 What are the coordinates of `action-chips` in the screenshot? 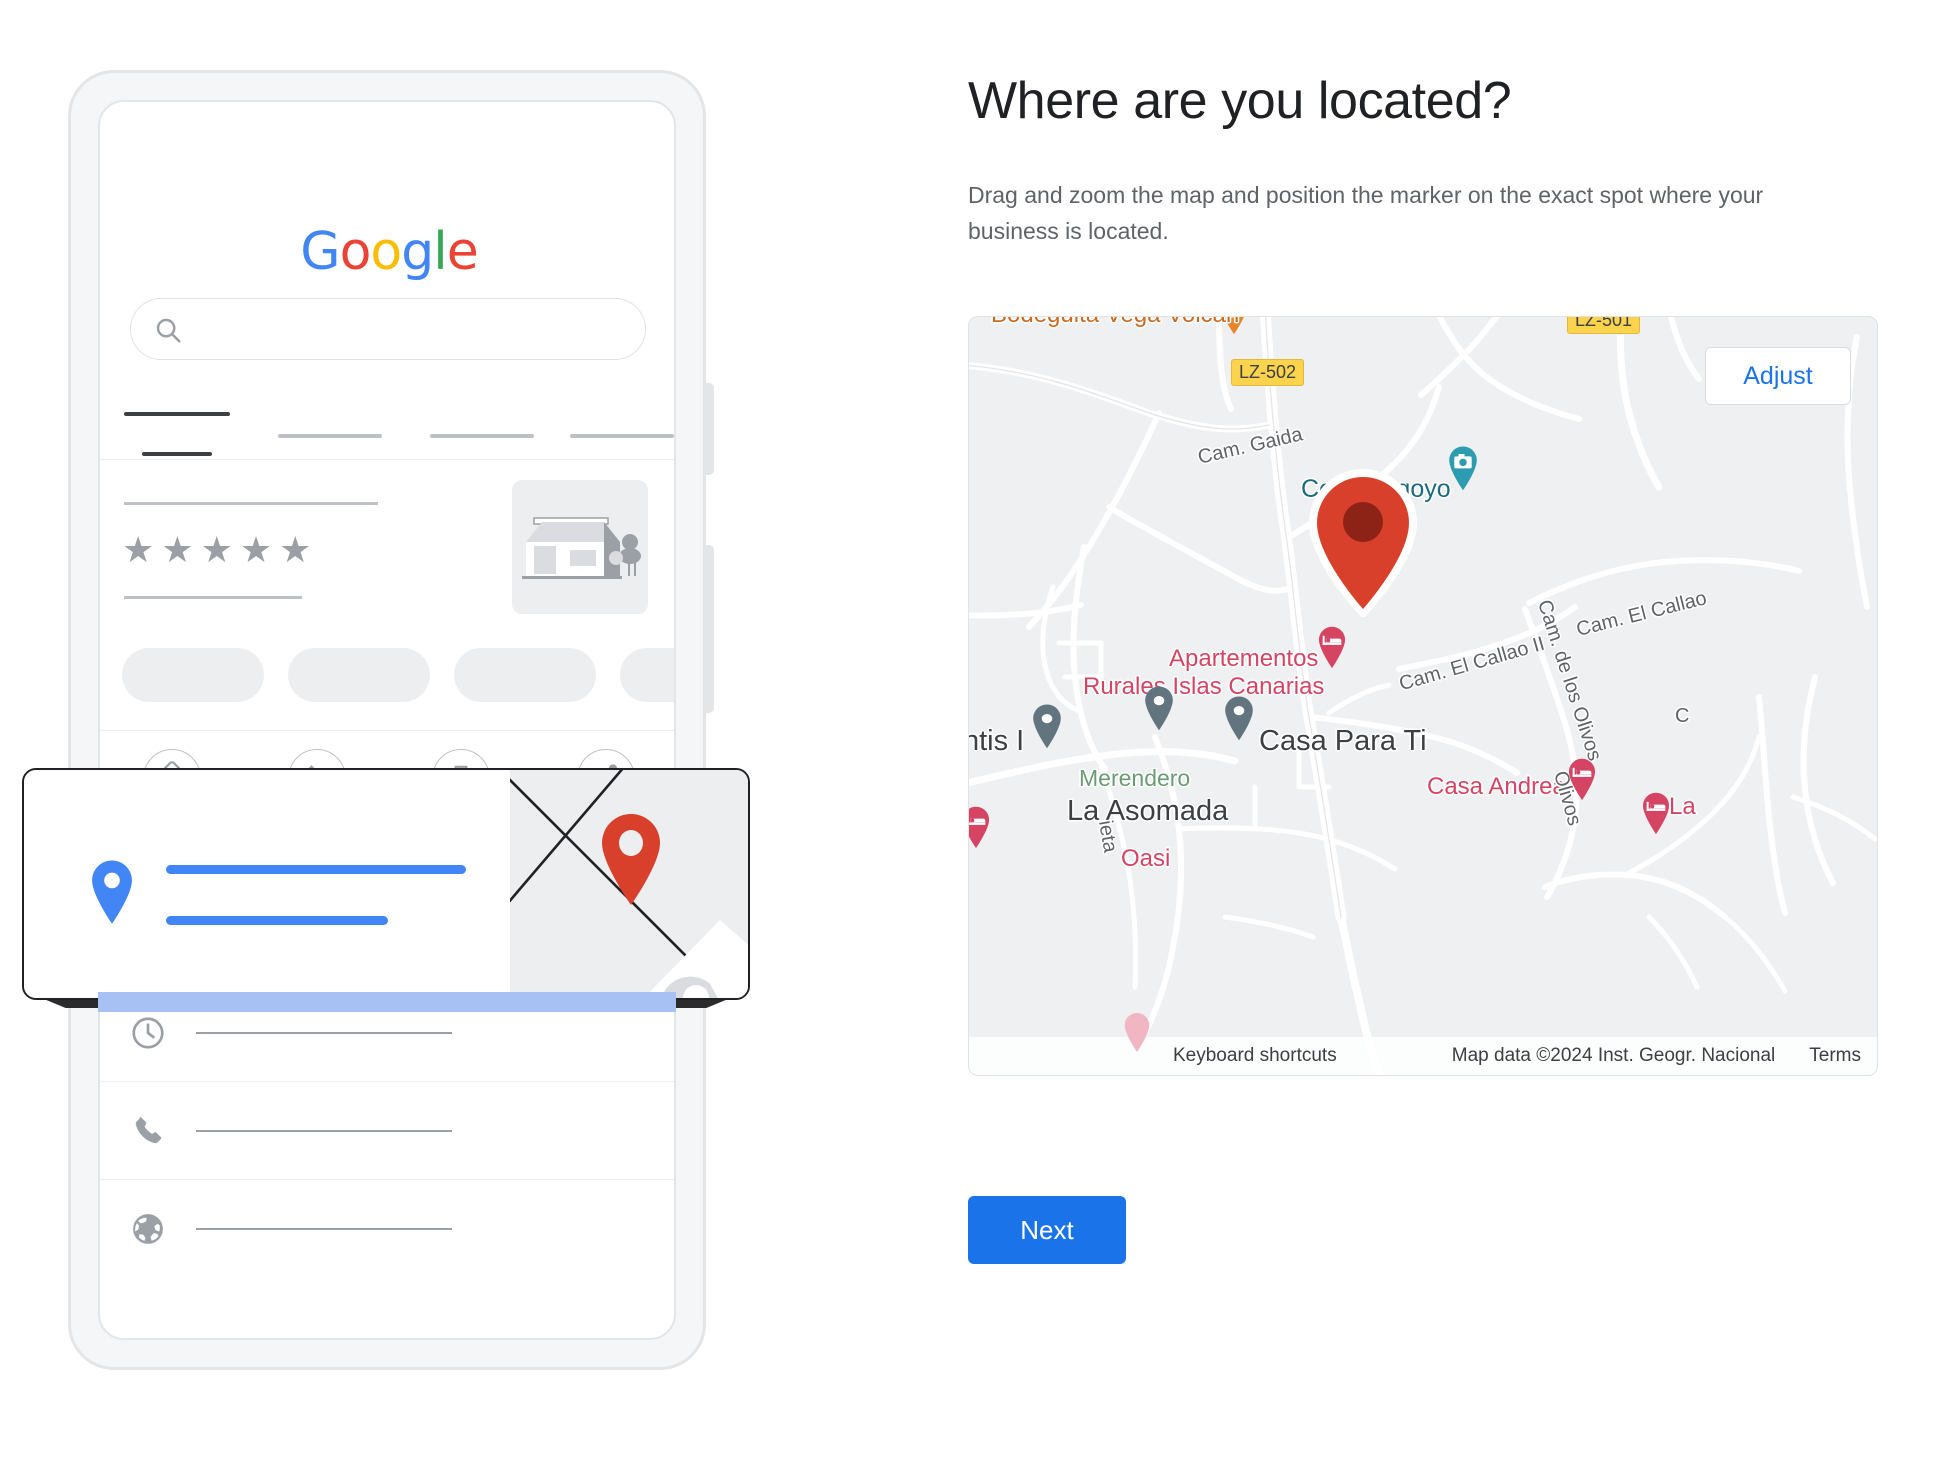 It's located at (398, 675).